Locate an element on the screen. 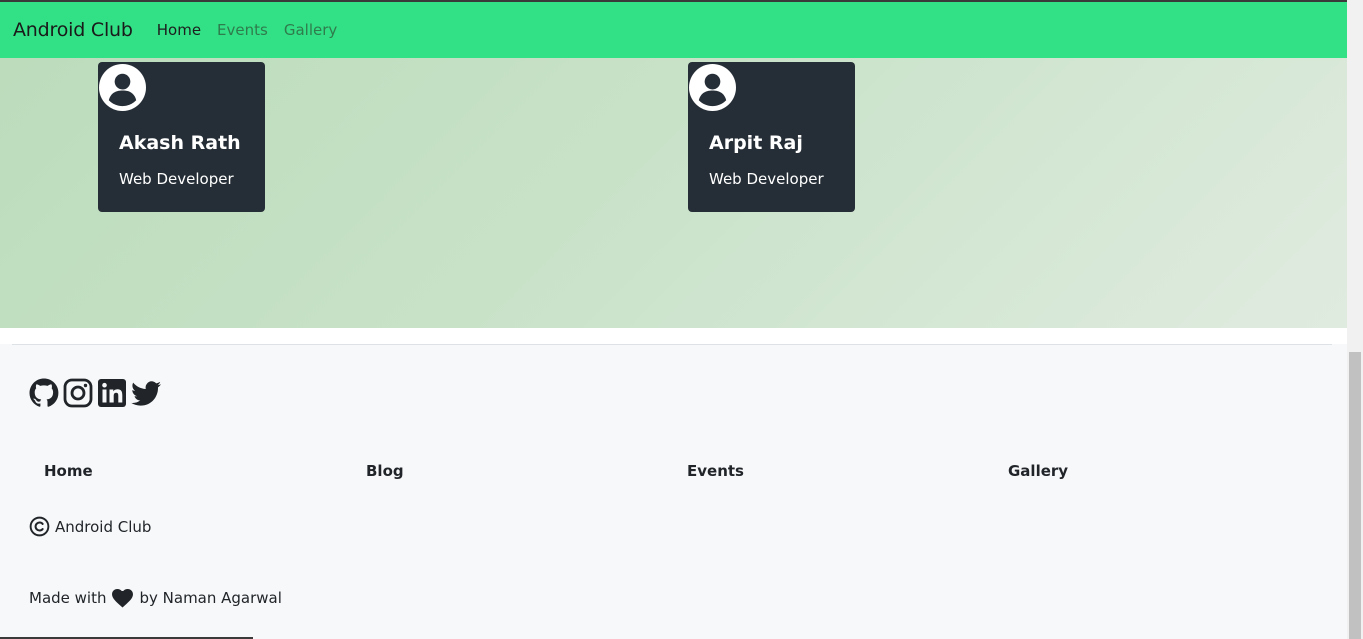 Image resolution: width=1363 pixels, height=639 pixels. made-with-credit: Made with by Naman Agarwal is located at coordinates (155, 598).